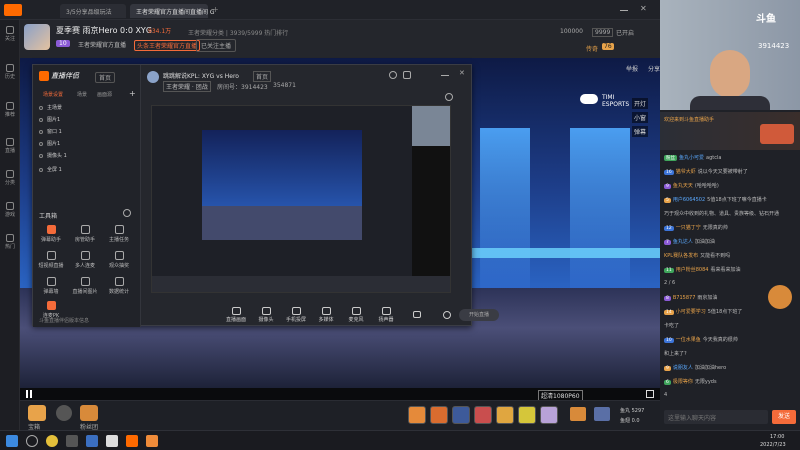  What do you see at coordinates (132, 441) in the screenshot?
I see `douyu-app-icon` at bounding box center [132, 441].